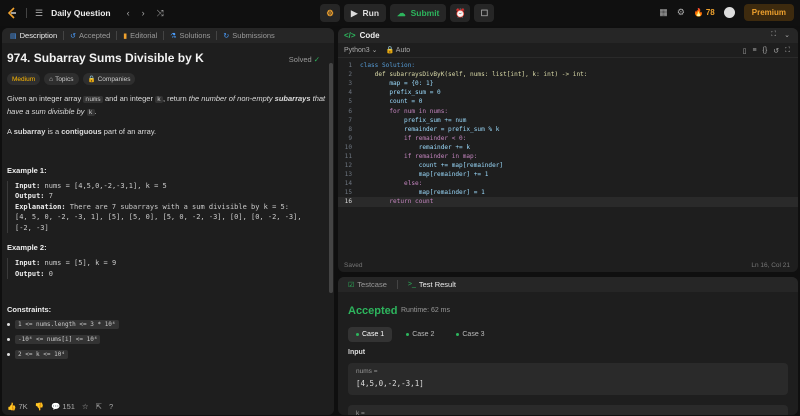 The image size is (800, 416). I want to click on tab-label: Accepted, so click(95, 35).